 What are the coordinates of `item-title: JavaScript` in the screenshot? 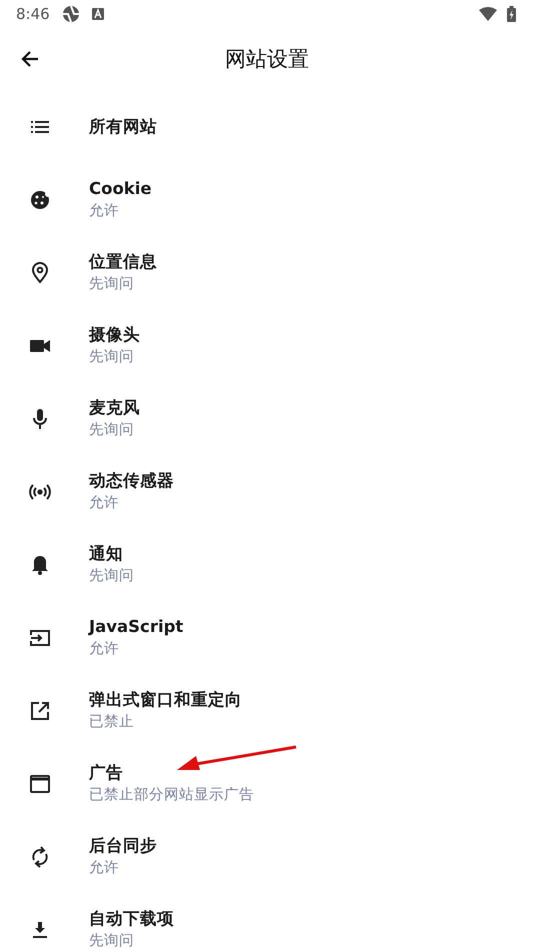 It's located at (136, 627).